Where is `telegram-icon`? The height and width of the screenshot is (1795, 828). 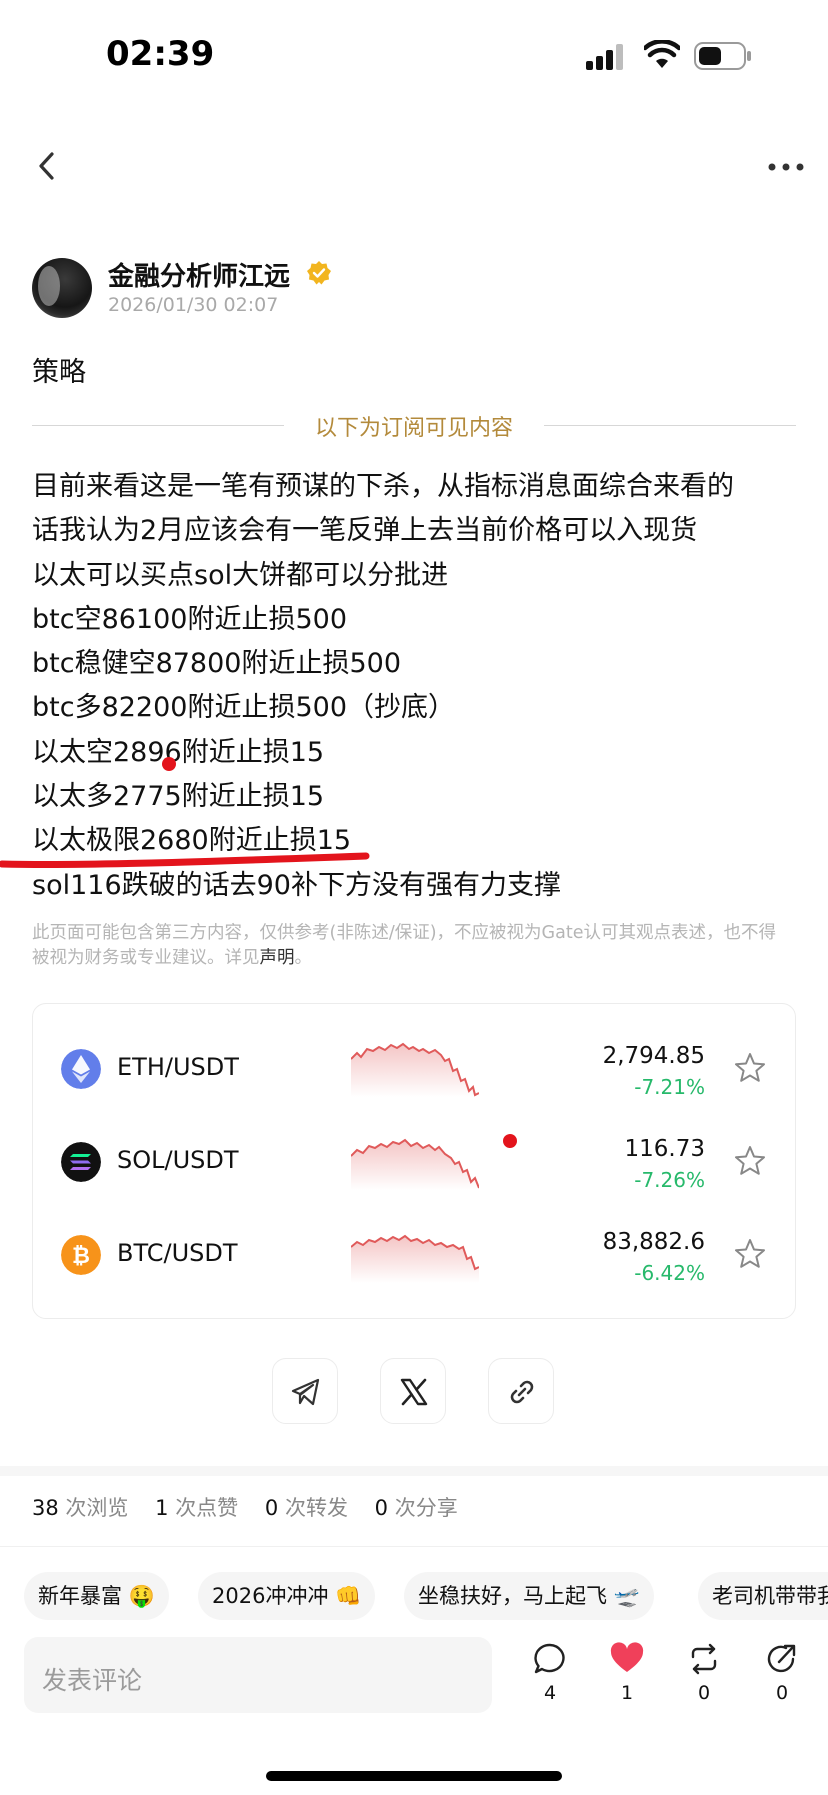 telegram-icon is located at coordinates (305, 1392).